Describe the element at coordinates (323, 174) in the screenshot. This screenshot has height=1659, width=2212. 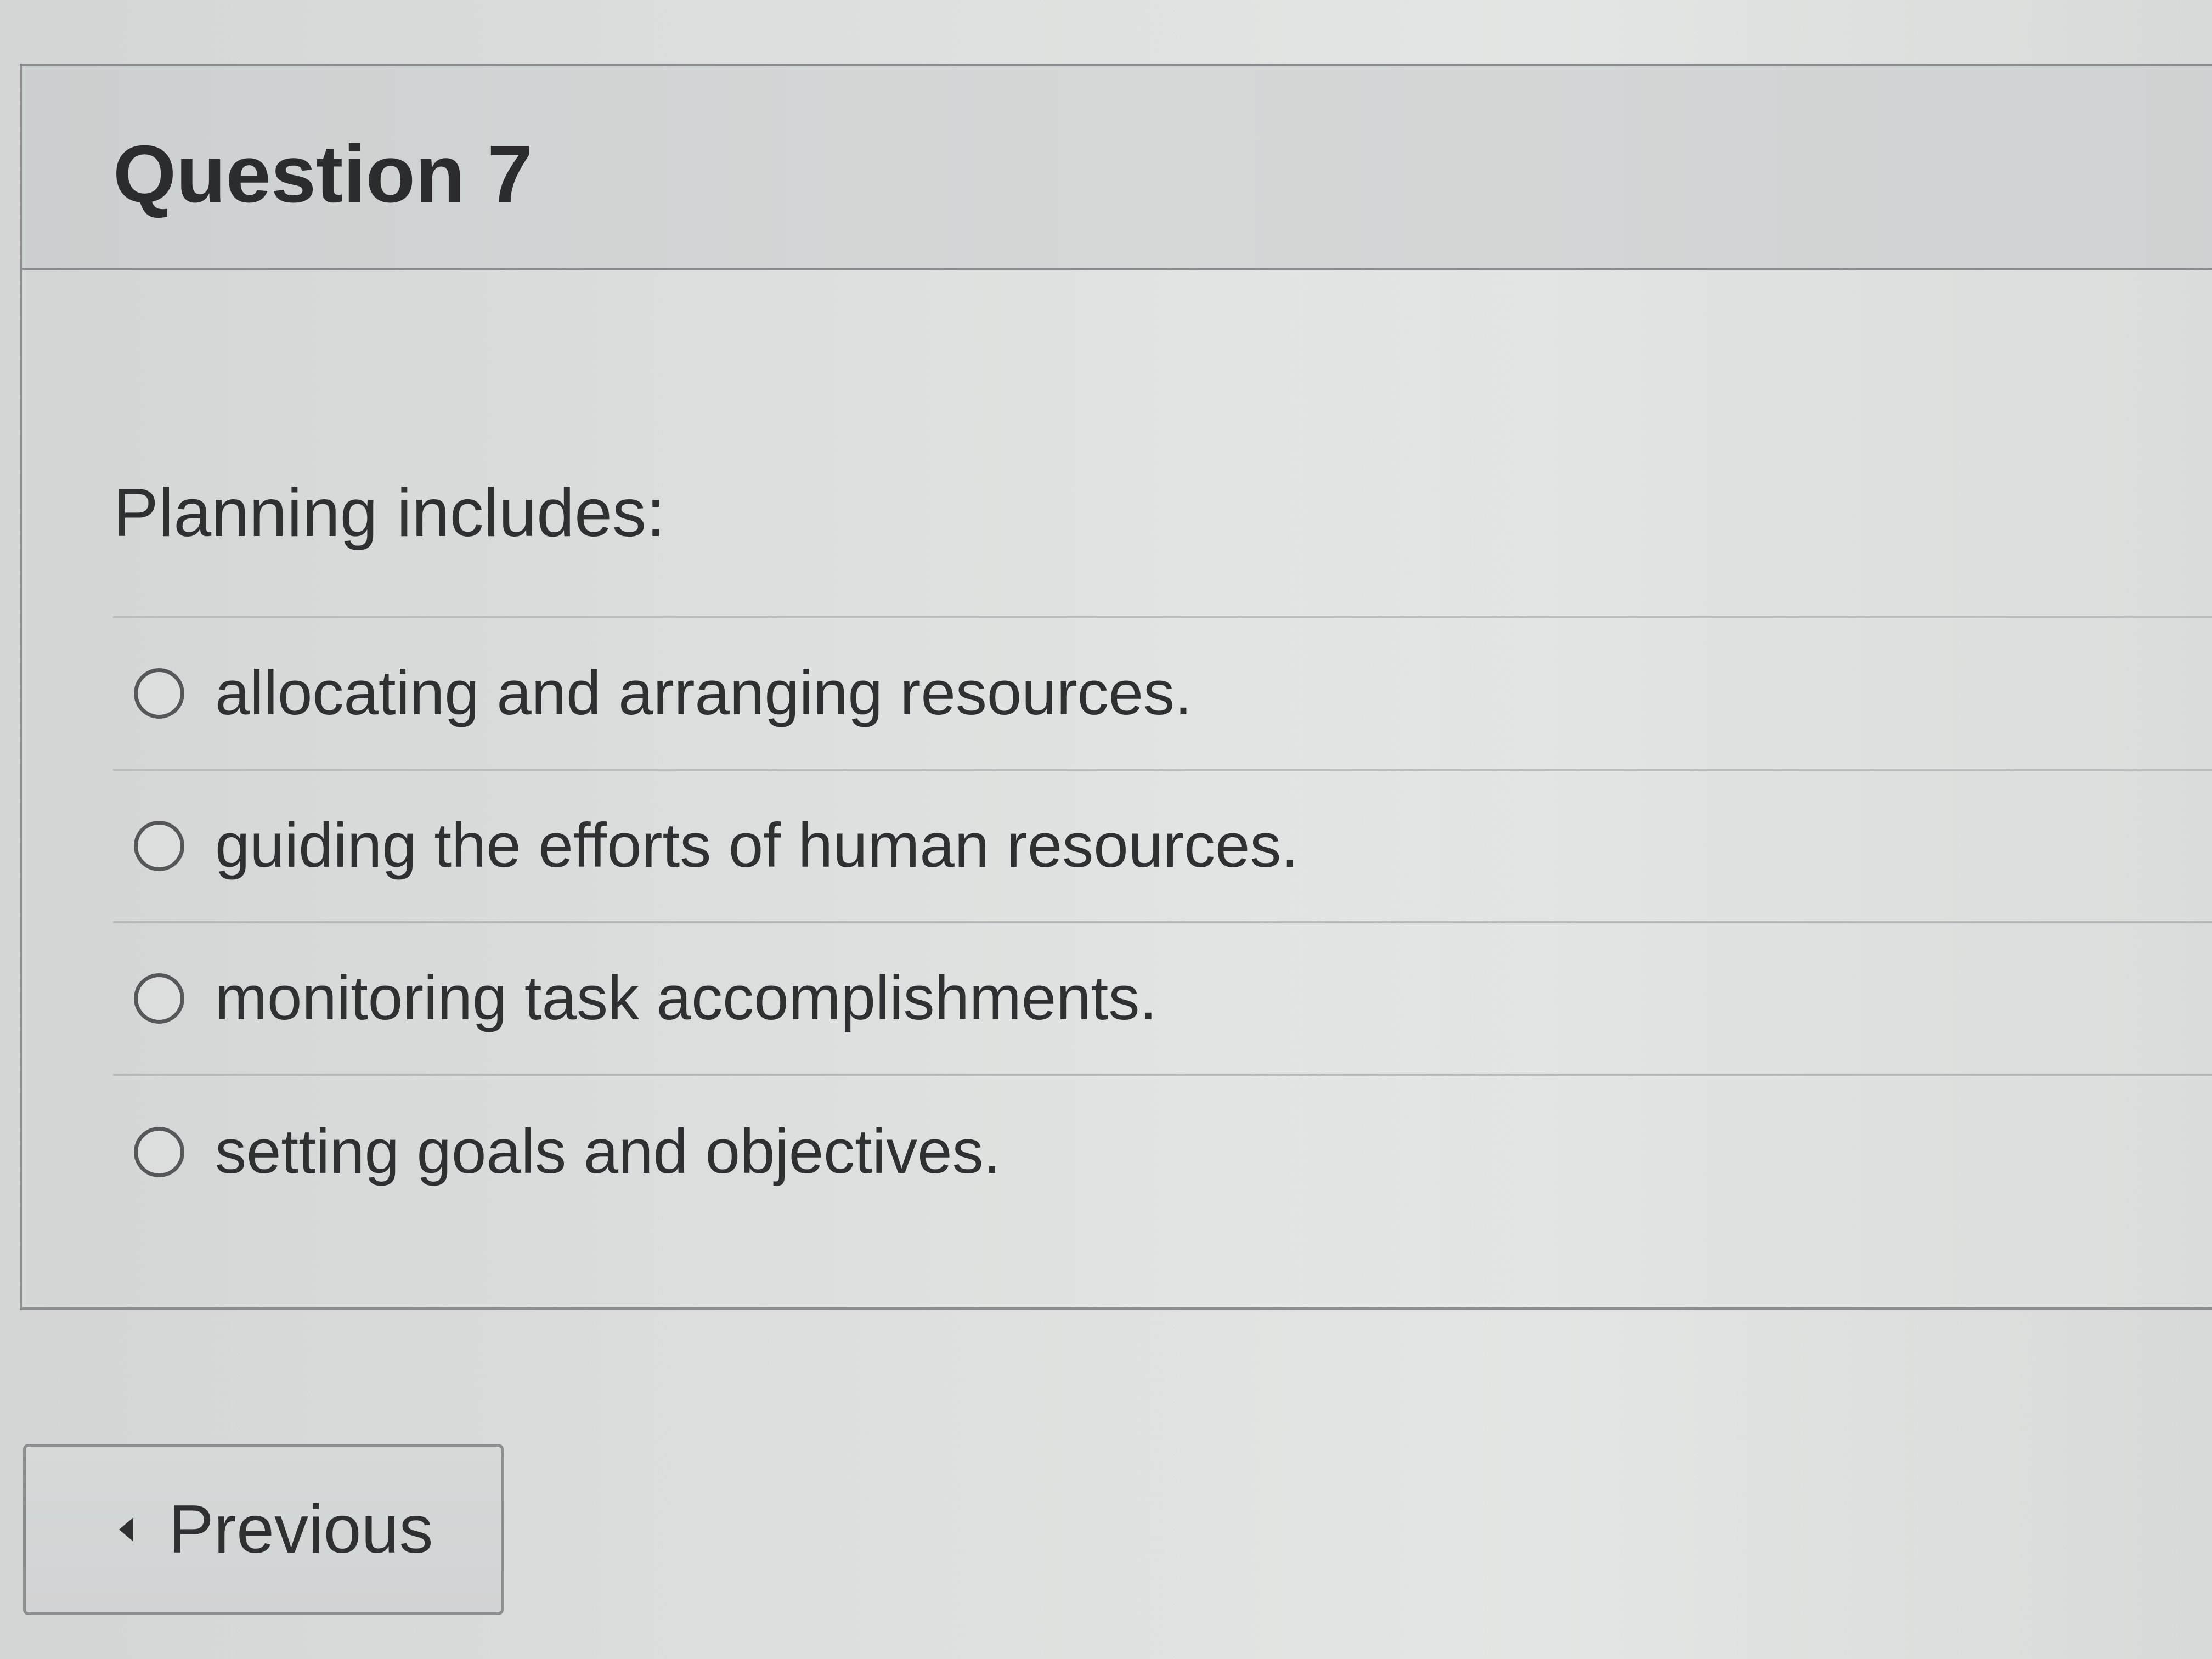
I see `question-title: Question 7` at that location.